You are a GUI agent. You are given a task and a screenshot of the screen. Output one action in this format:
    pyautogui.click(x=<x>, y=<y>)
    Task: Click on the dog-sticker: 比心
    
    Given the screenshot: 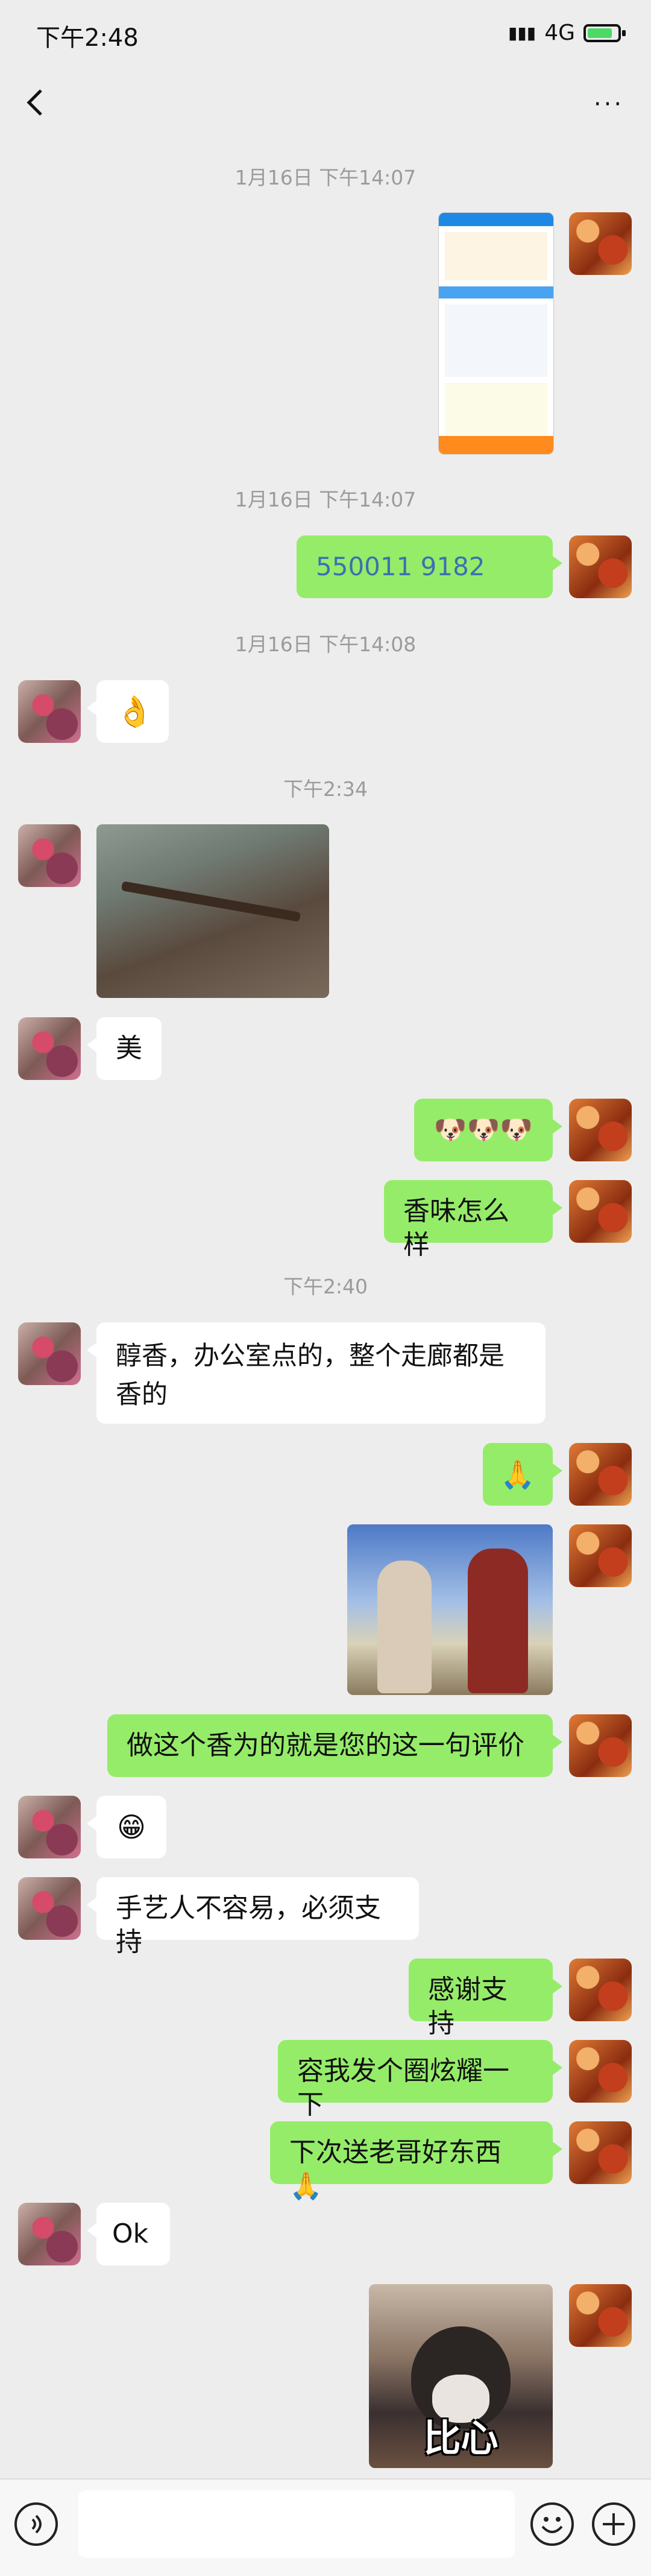 What is the action you would take?
    pyautogui.click(x=461, y=2376)
    